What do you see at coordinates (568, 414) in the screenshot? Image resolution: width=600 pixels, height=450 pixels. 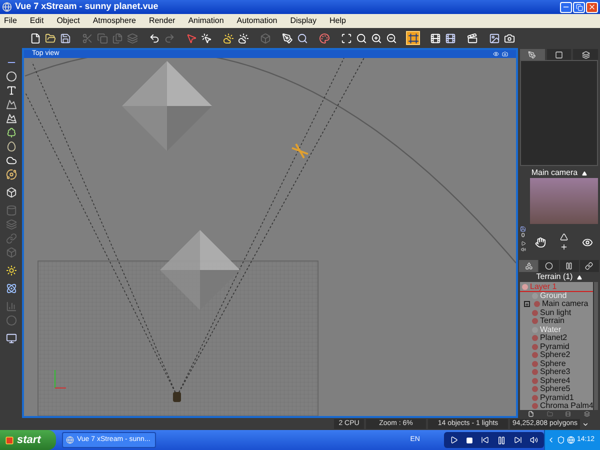 I see `film-icon` at bounding box center [568, 414].